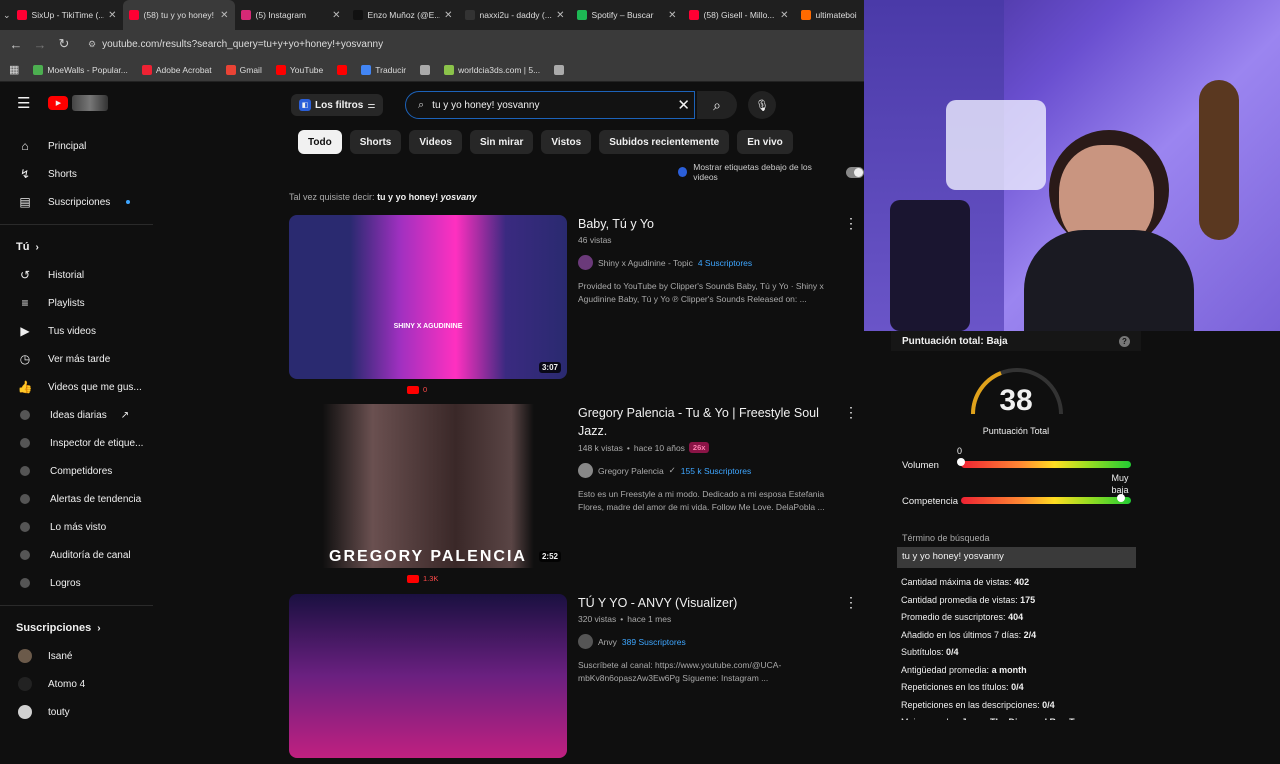  I want to click on channel-row: Shiny x Agudinine - Topic 4 Suscriptores, so click(713, 262).